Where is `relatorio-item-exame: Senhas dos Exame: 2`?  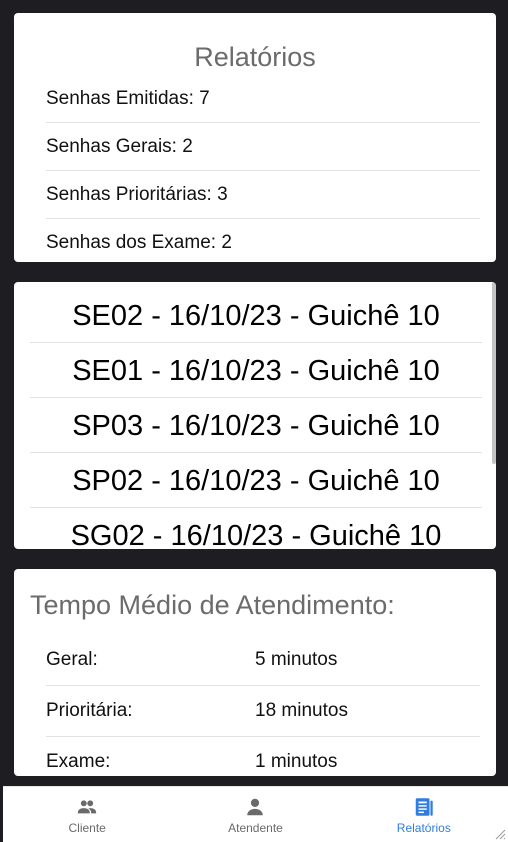 relatorio-item-exame: Senhas dos Exame: 2 is located at coordinates (139, 242).